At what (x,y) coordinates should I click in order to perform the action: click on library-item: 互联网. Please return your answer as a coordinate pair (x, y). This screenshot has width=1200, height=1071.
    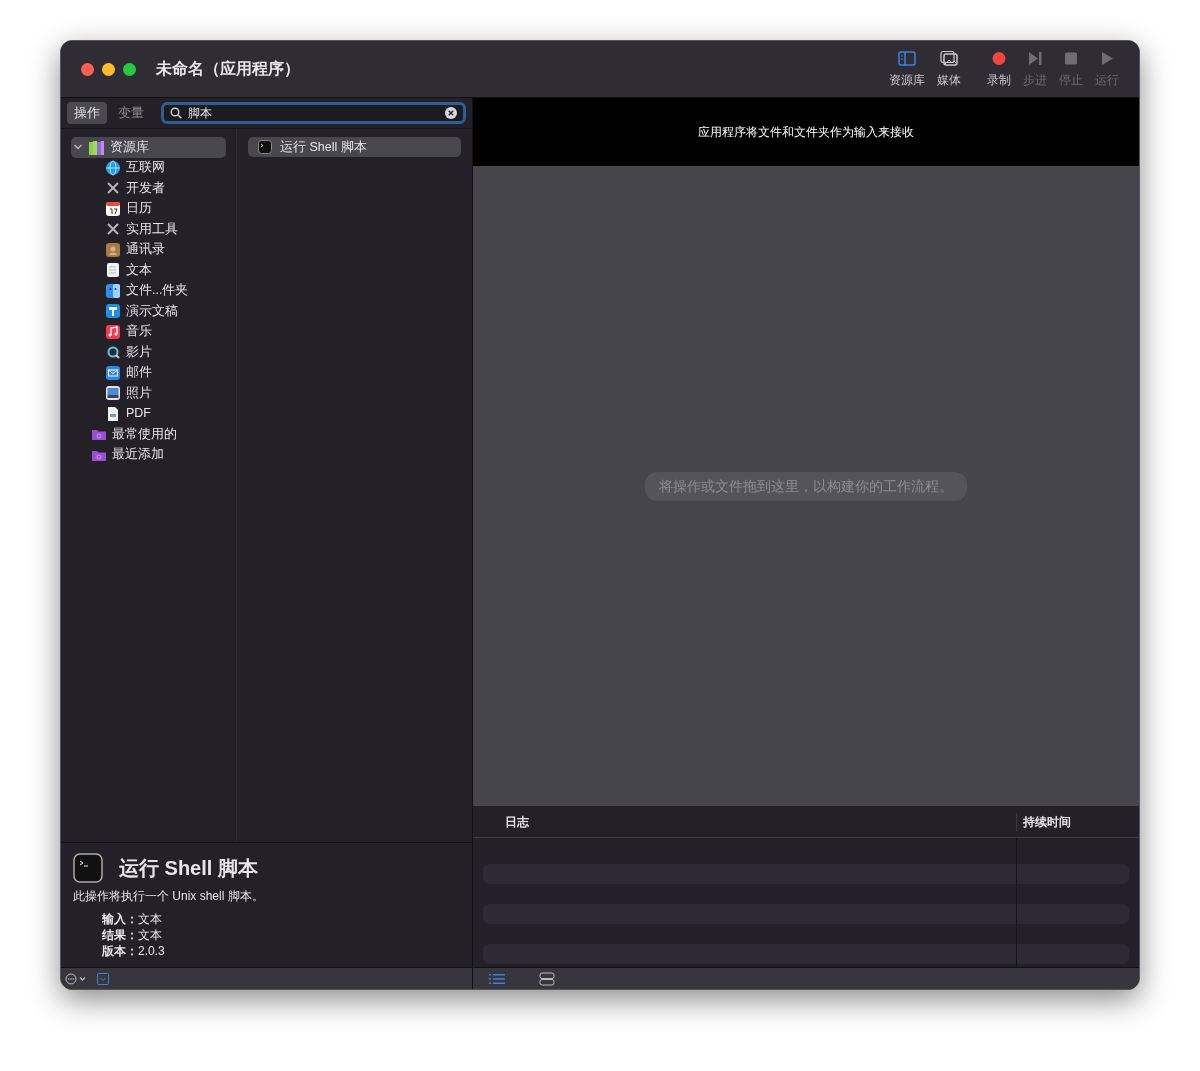
    Looking at the image, I should click on (145, 168).